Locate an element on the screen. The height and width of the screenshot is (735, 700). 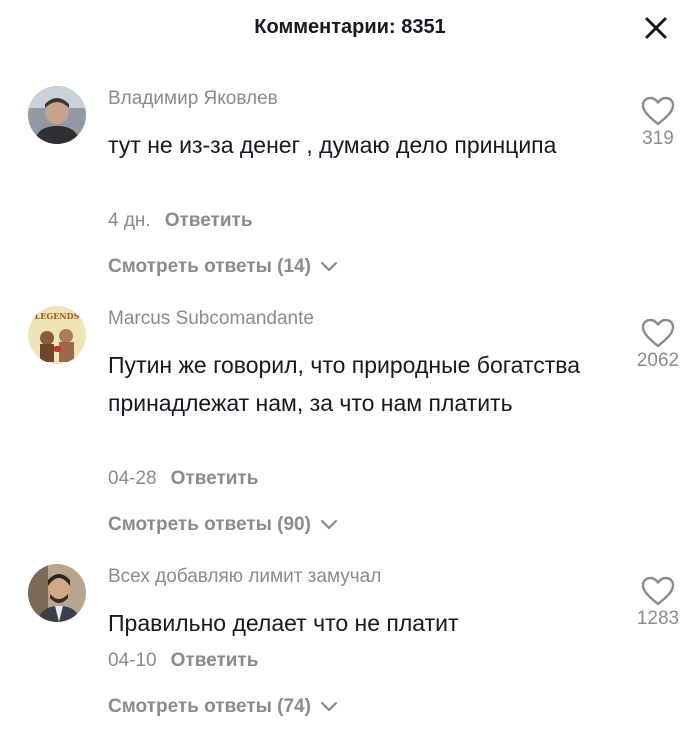
comment-date: 04-28 is located at coordinates (132, 478).